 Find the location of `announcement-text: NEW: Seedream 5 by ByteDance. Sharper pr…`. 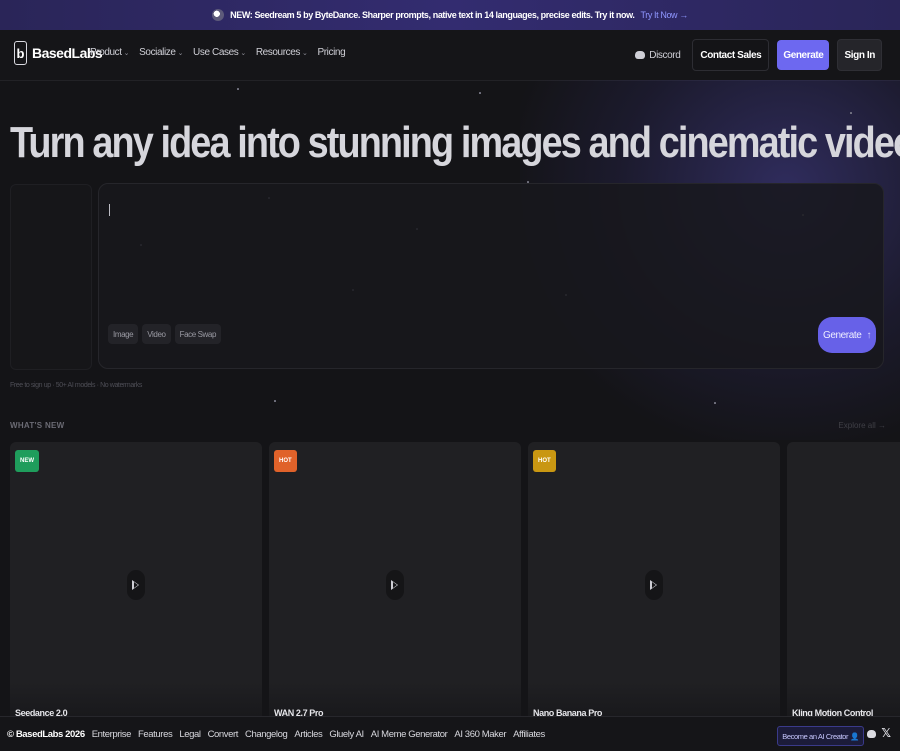

announcement-text: NEW: Seedream 5 by ByteDance. Sharper pr… is located at coordinates (432, 15).